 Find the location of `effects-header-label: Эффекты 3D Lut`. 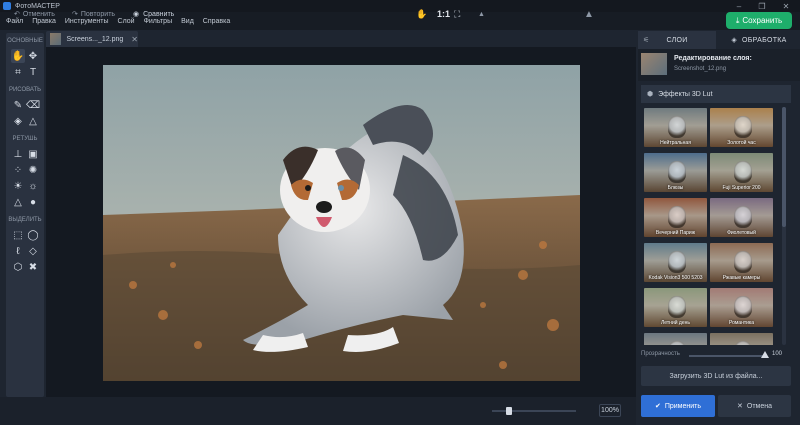

effects-header-label: Эффекты 3D Lut is located at coordinates (685, 94).